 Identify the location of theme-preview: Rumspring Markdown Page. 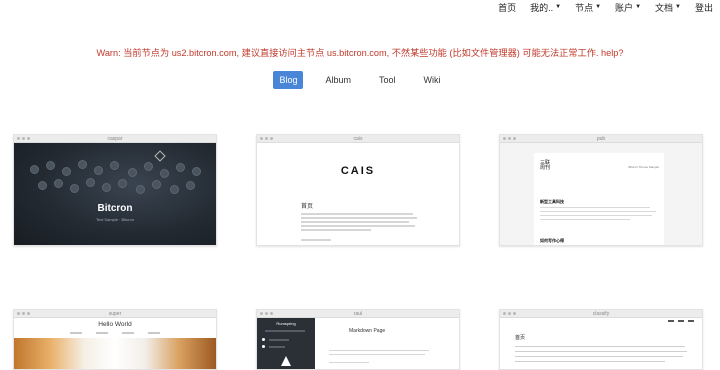
(358, 343).